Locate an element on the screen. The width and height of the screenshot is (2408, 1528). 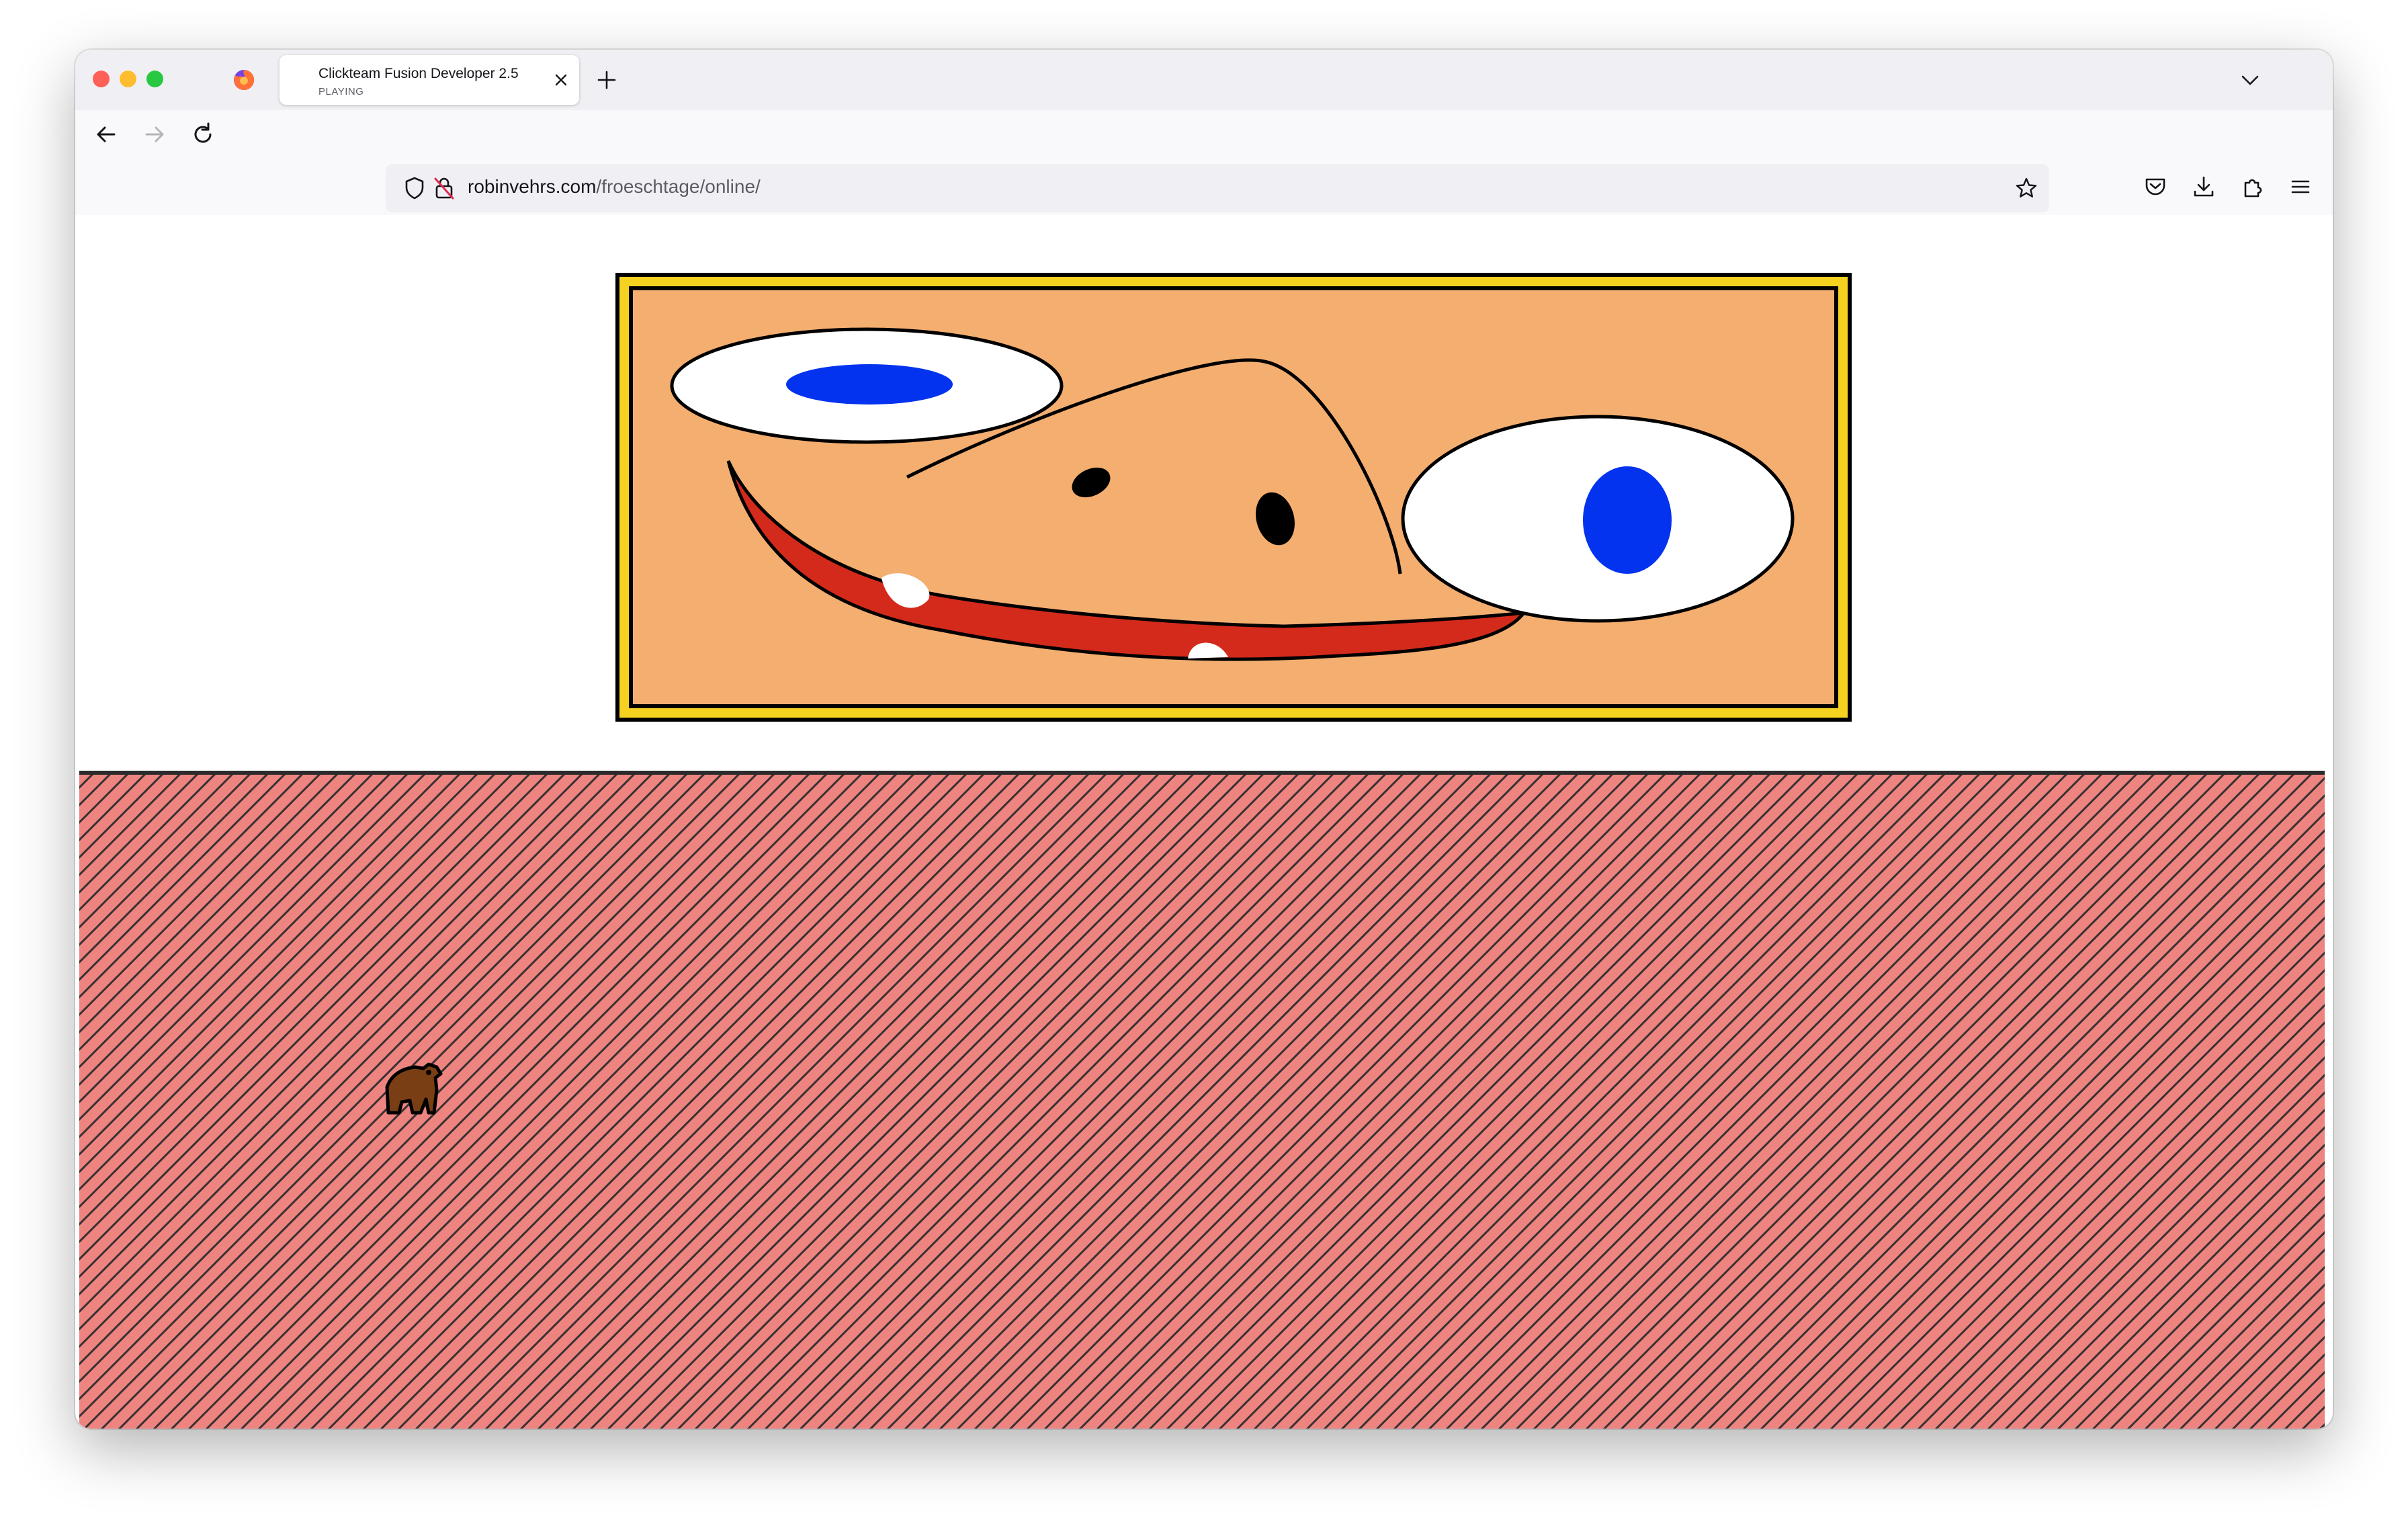
close-window-button is located at coordinates (101, 79).